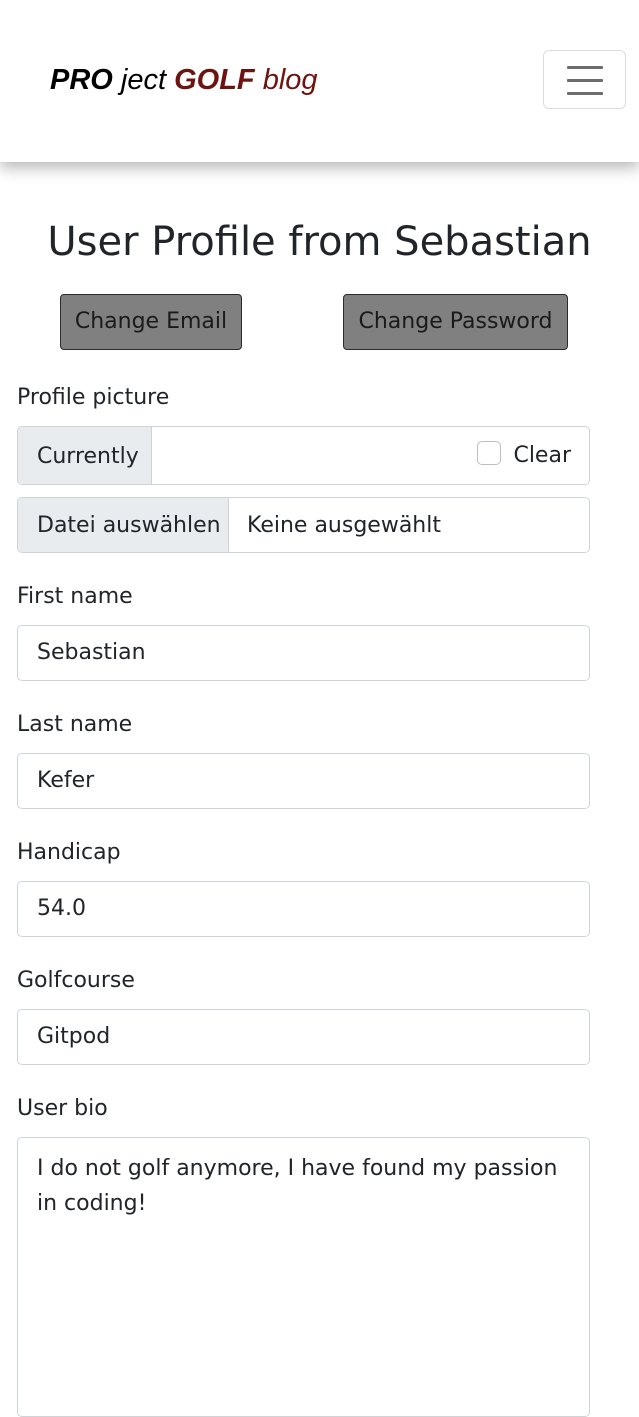 The height and width of the screenshot is (1417, 639). What do you see at coordinates (143, 80) in the screenshot?
I see `brand-ject: ject` at bounding box center [143, 80].